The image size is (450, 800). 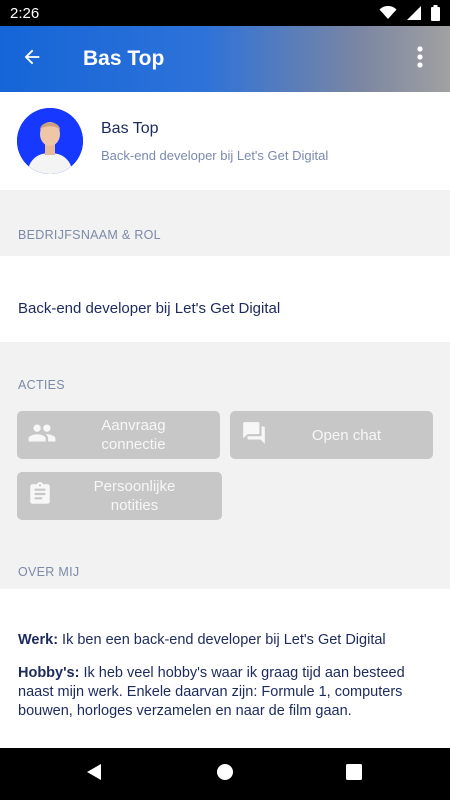 I want to click on clipboard-icon, so click(x=40, y=496).